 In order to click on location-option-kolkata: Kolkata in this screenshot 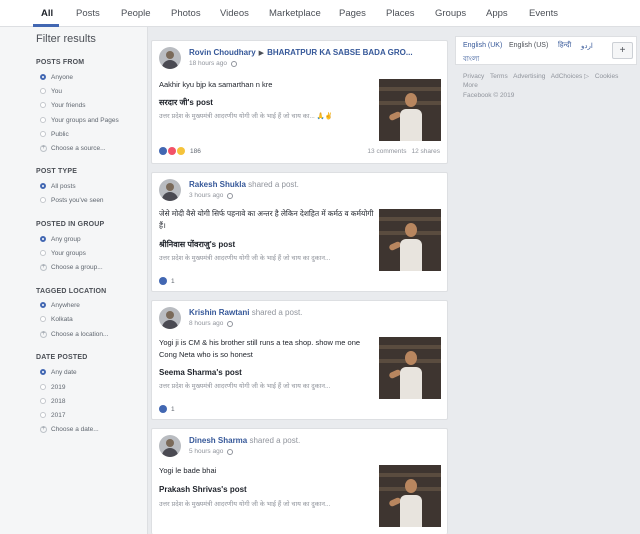, I will do `click(56, 319)`.